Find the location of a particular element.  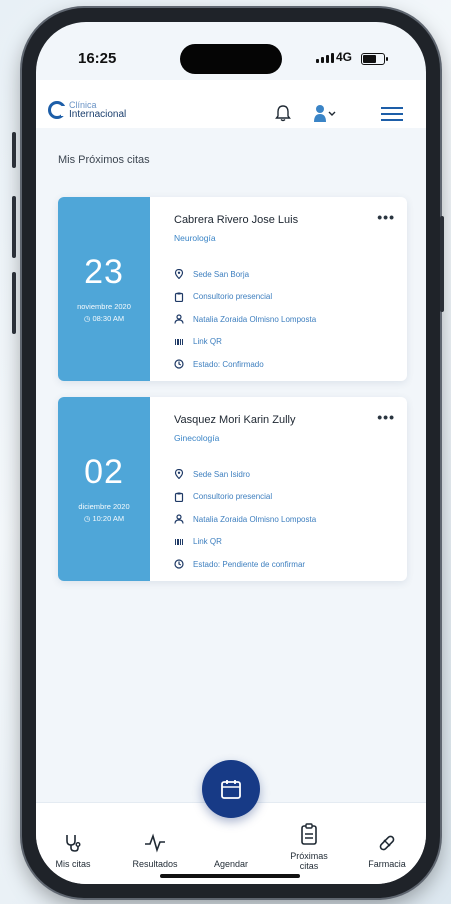

specialty: Neurología is located at coordinates (195, 238).